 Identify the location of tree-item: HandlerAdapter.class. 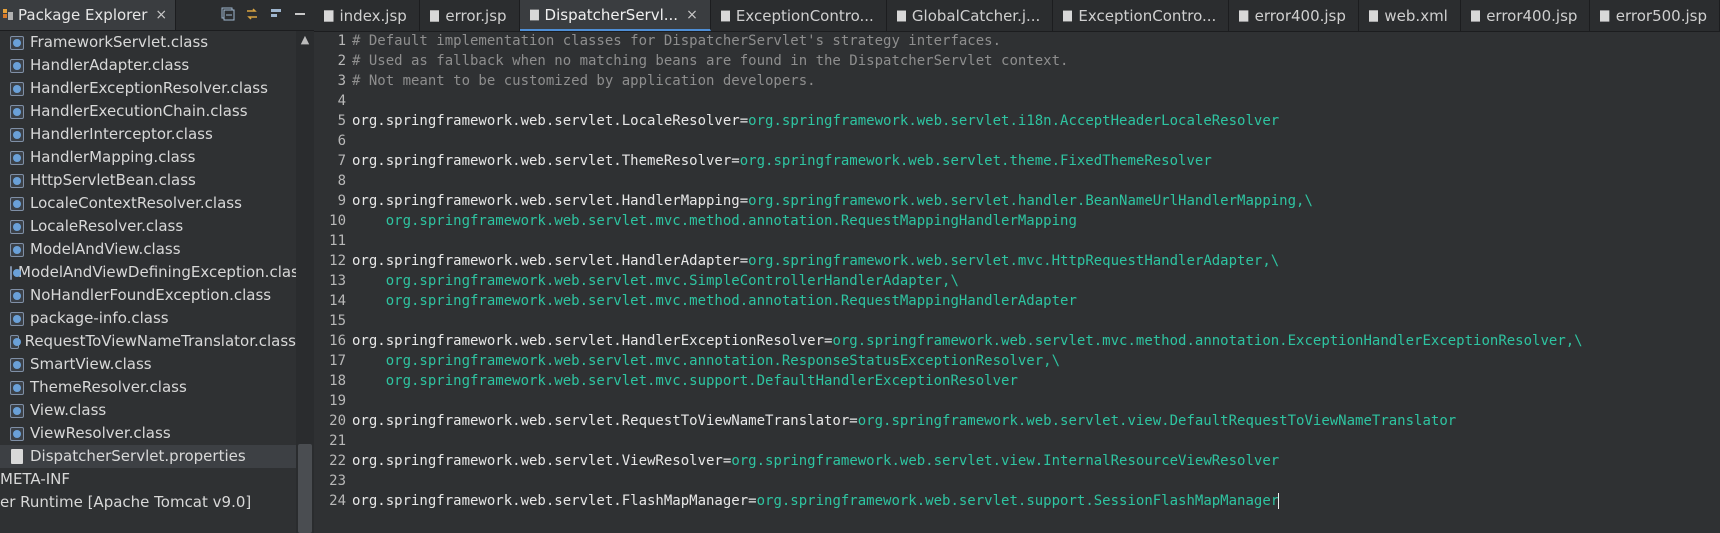
(148, 65).